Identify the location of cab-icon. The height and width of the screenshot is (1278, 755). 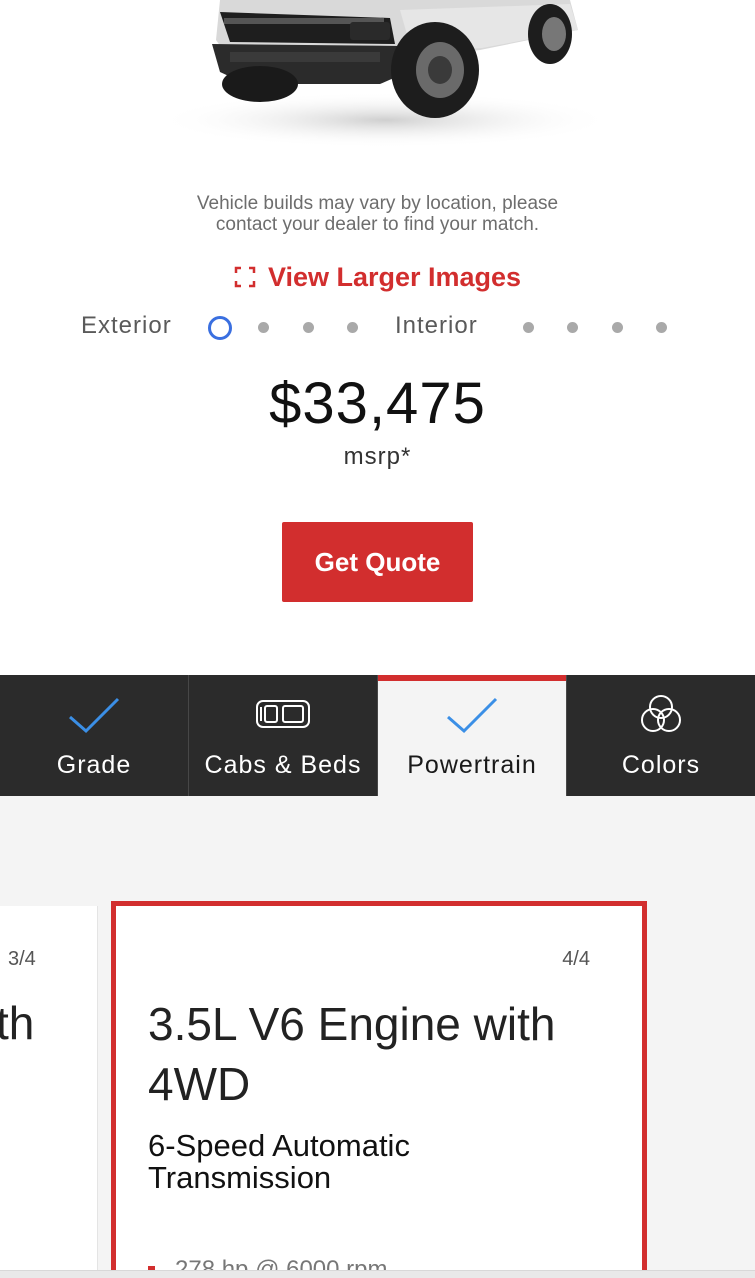
(283, 714).